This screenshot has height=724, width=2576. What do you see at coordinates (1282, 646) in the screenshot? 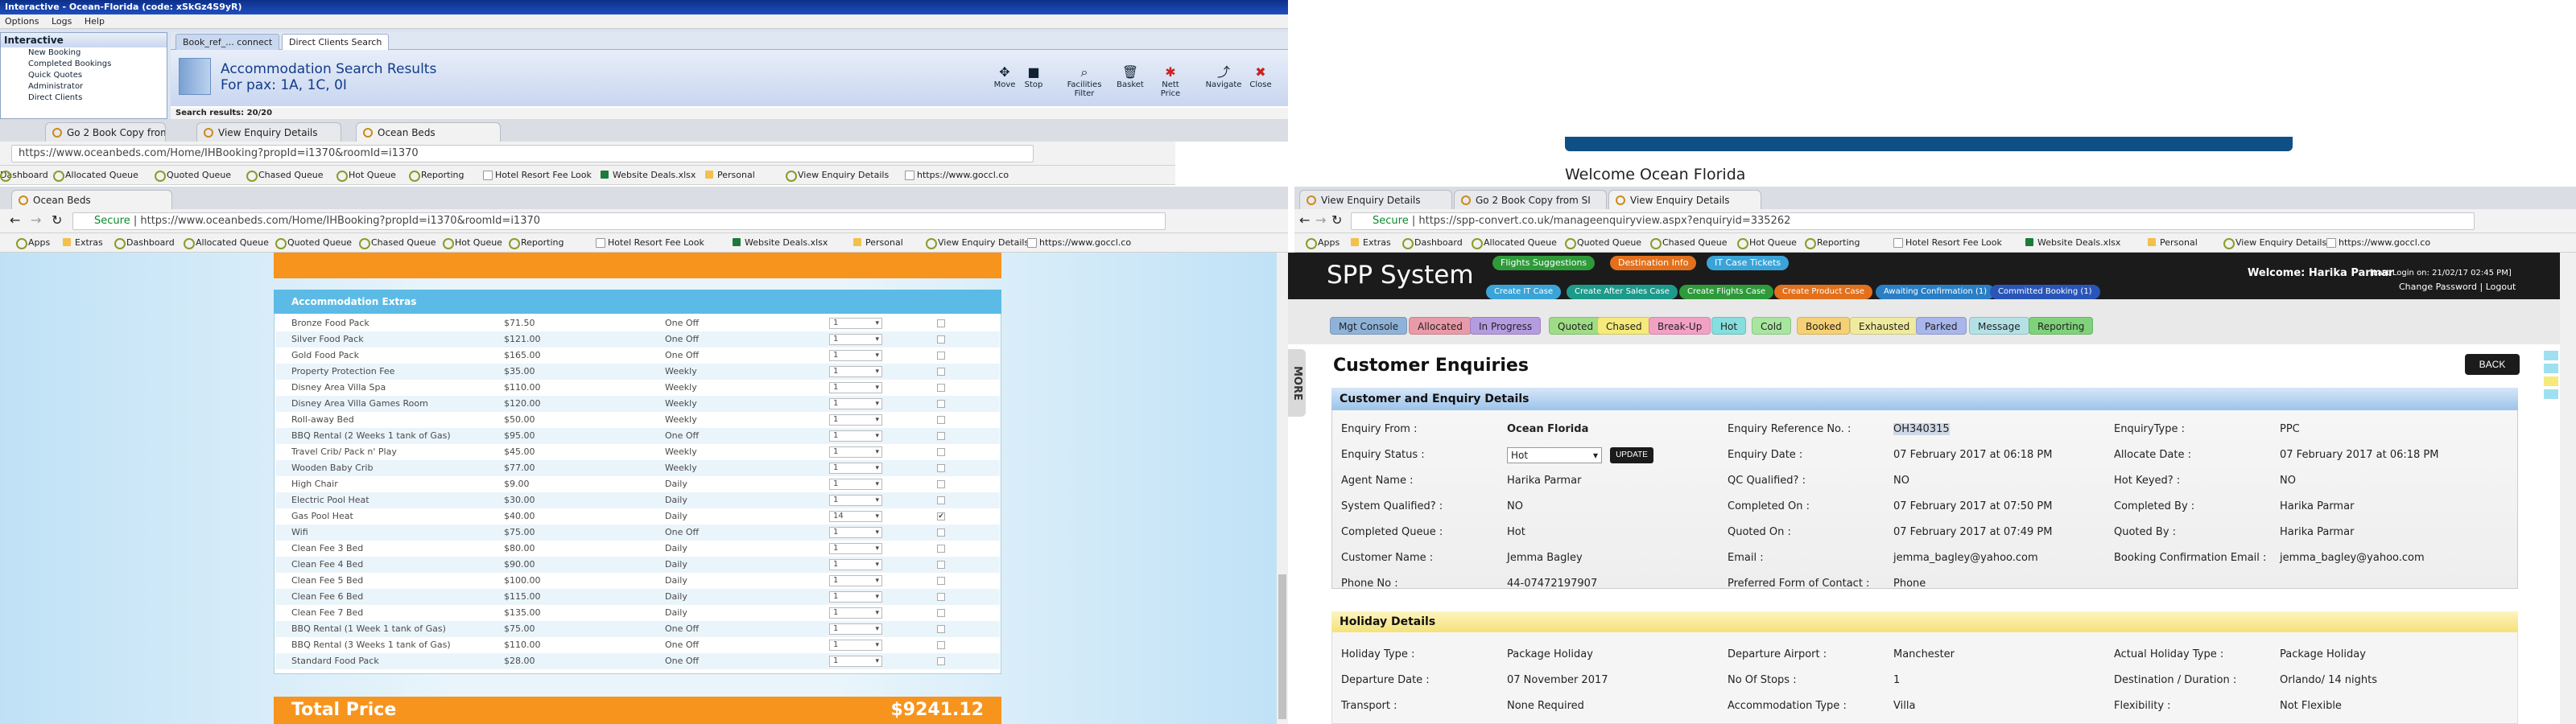
I see `left-scrollbar-thumb` at bounding box center [1282, 646].